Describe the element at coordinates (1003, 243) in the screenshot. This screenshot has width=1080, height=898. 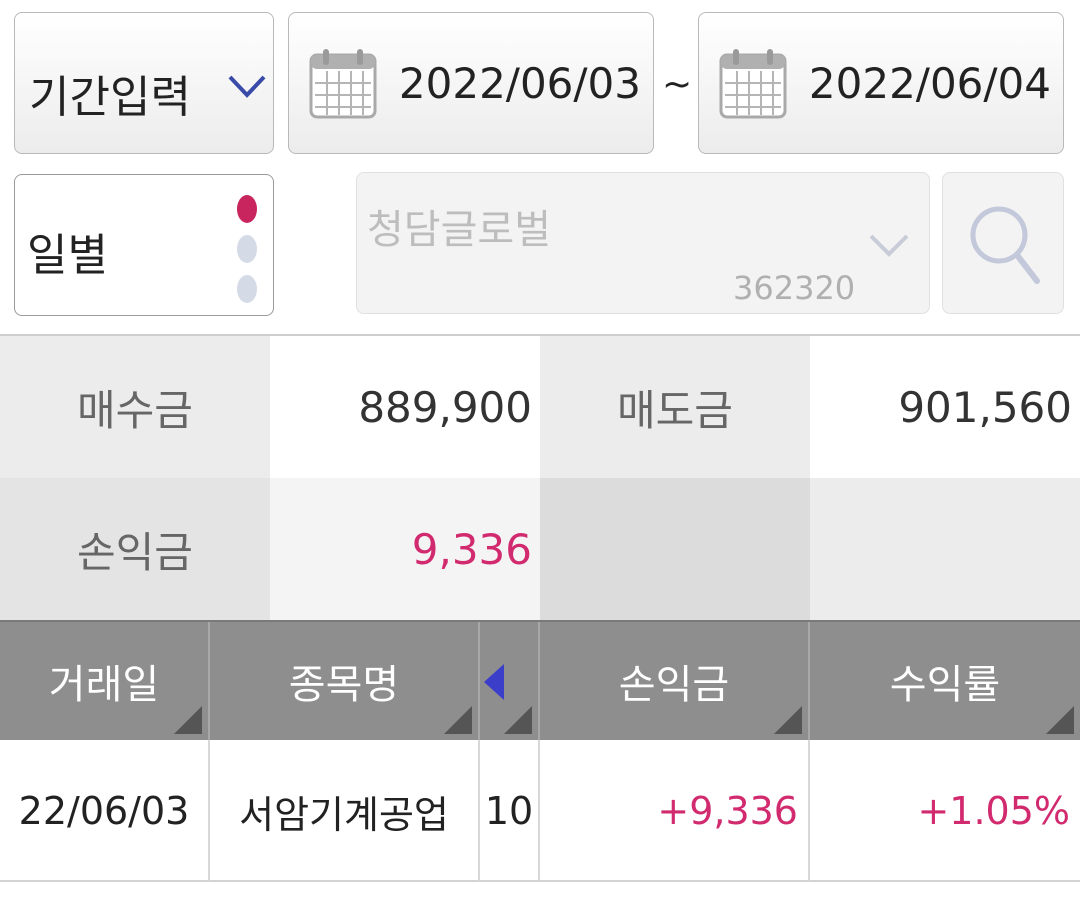
I see `search-button` at that location.